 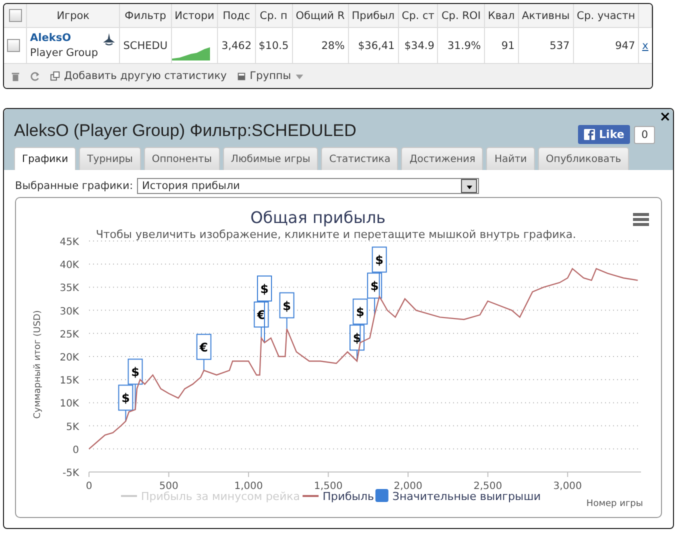 What do you see at coordinates (89, 486) in the screenshot?
I see `x-tick-label: 0` at bounding box center [89, 486].